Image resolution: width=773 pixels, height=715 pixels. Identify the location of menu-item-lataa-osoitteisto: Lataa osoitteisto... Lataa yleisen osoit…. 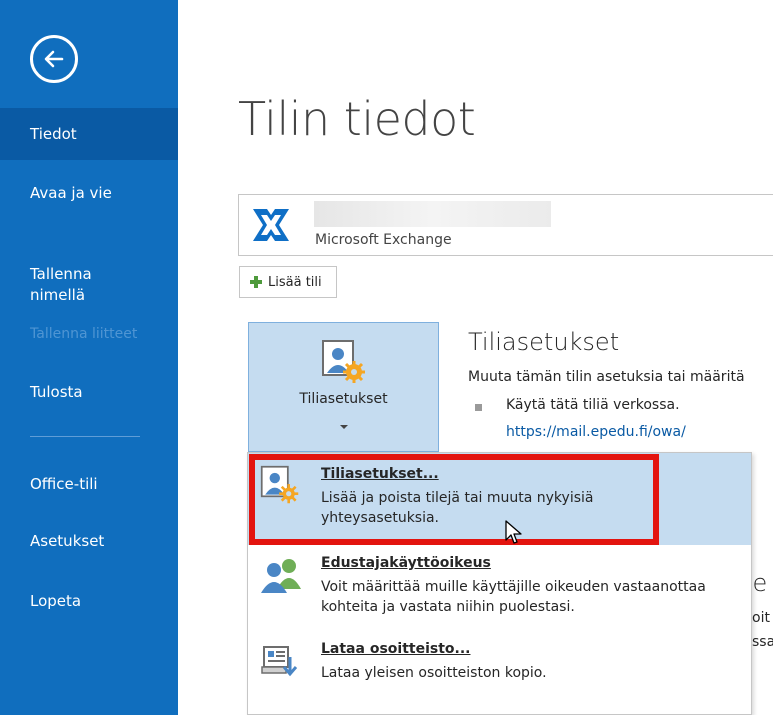
(499, 673).